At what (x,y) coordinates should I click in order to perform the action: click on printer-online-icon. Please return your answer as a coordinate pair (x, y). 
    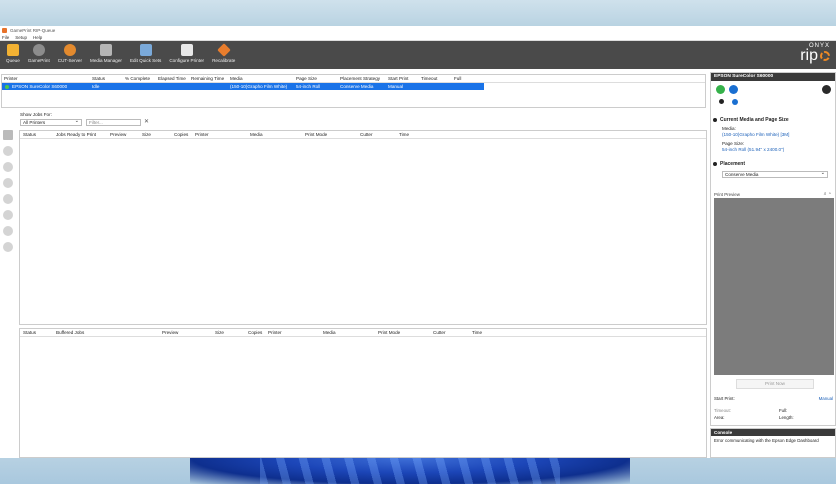
    Looking at the image, I should click on (720, 89).